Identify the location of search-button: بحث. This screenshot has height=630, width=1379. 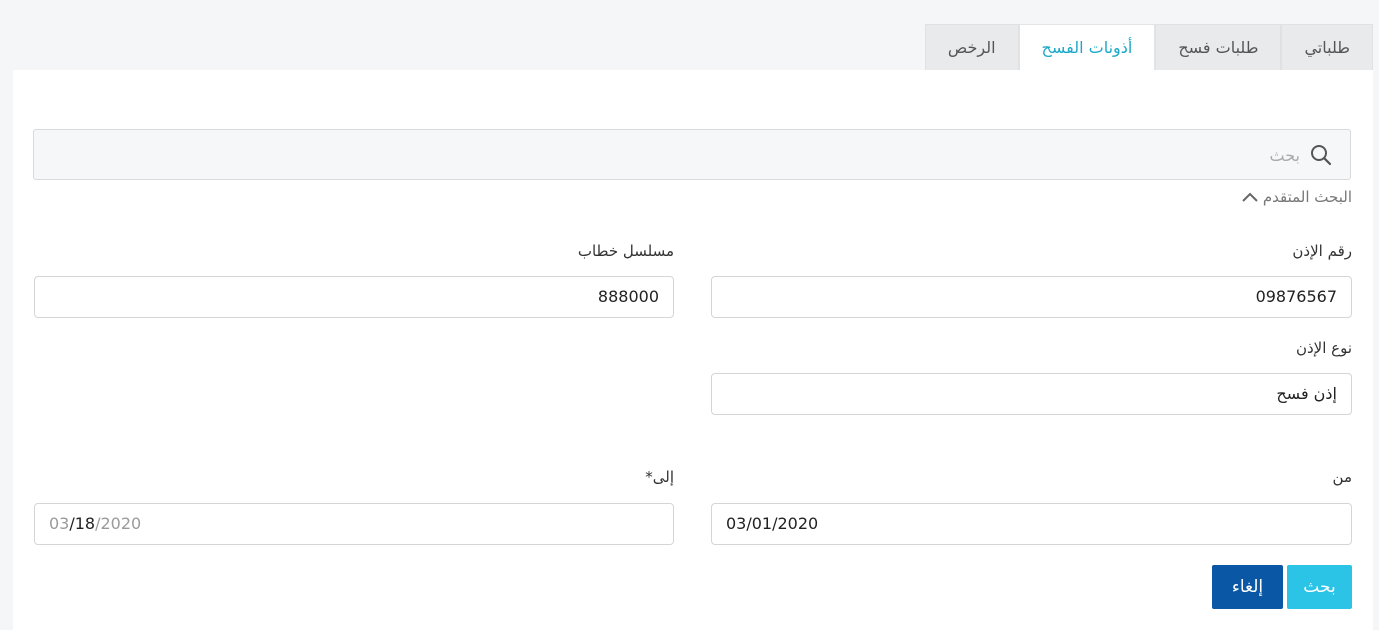
(1319, 587).